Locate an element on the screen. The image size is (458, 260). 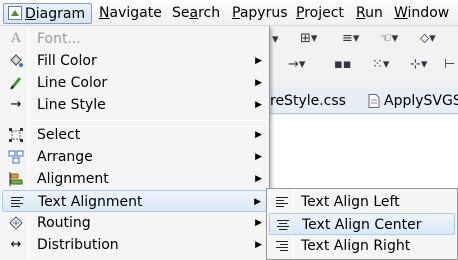
menu-item-fill-color-label: Fill Color is located at coordinates (67, 61).